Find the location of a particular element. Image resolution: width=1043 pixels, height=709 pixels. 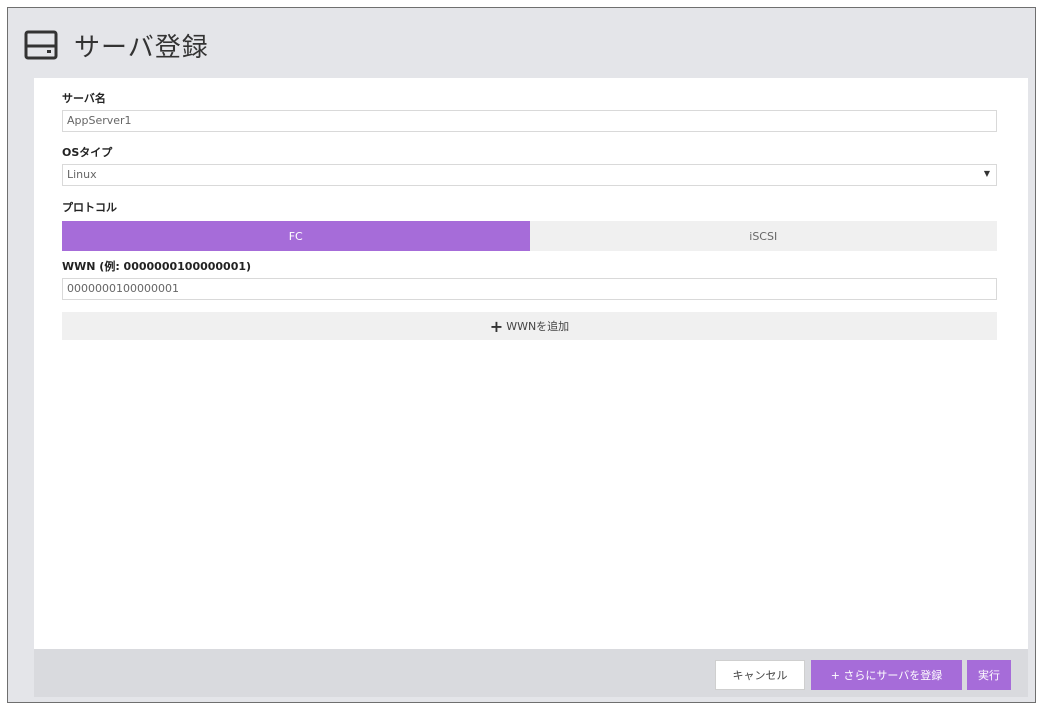

register-more-button: + さらにサーバを登録 is located at coordinates (886, 675).